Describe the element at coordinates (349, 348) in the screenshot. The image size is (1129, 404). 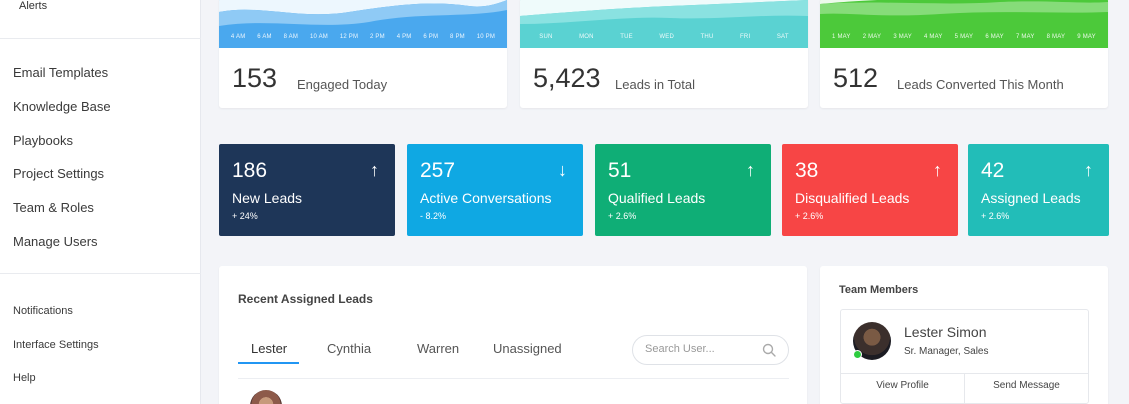
I see `tab-cynthia: Cynthia` at that location.